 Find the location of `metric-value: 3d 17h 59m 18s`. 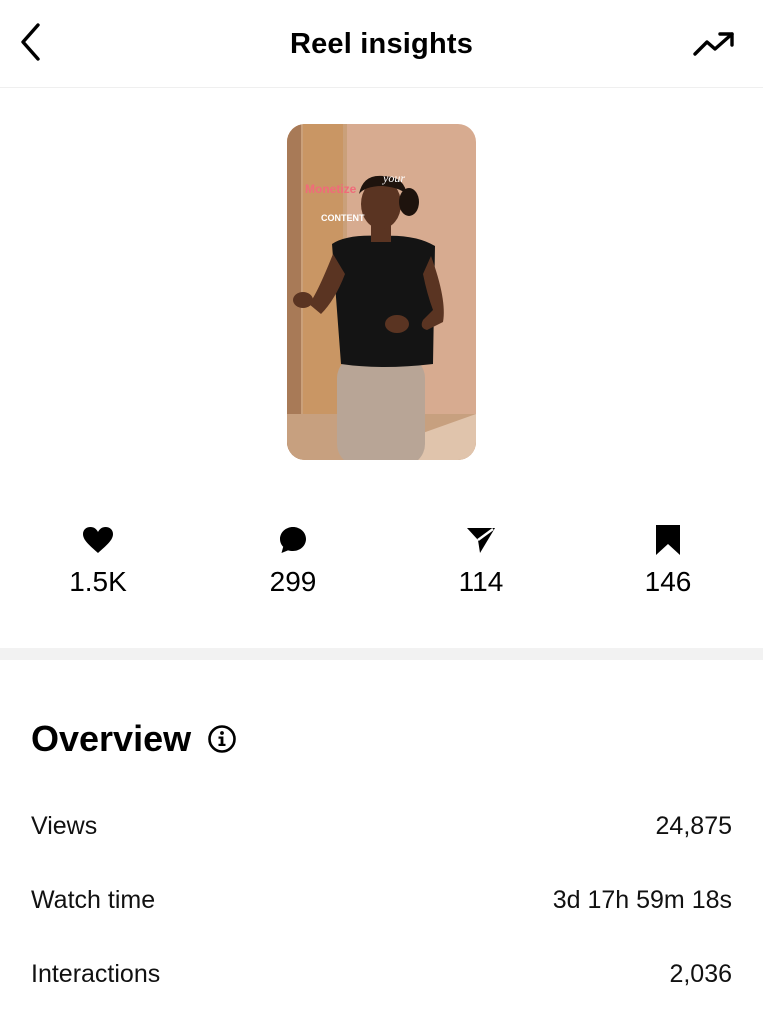

metric-value: 3d 17h 59m 18s is located at coordinates (642, 899).